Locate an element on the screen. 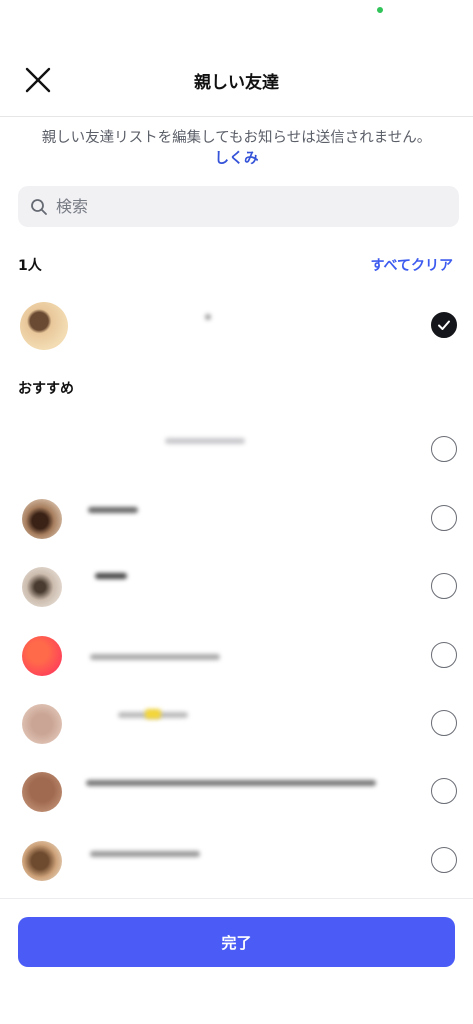 The width and height of the screenshot is (473, 1024). search-bar is located at coordinates (238, 206).